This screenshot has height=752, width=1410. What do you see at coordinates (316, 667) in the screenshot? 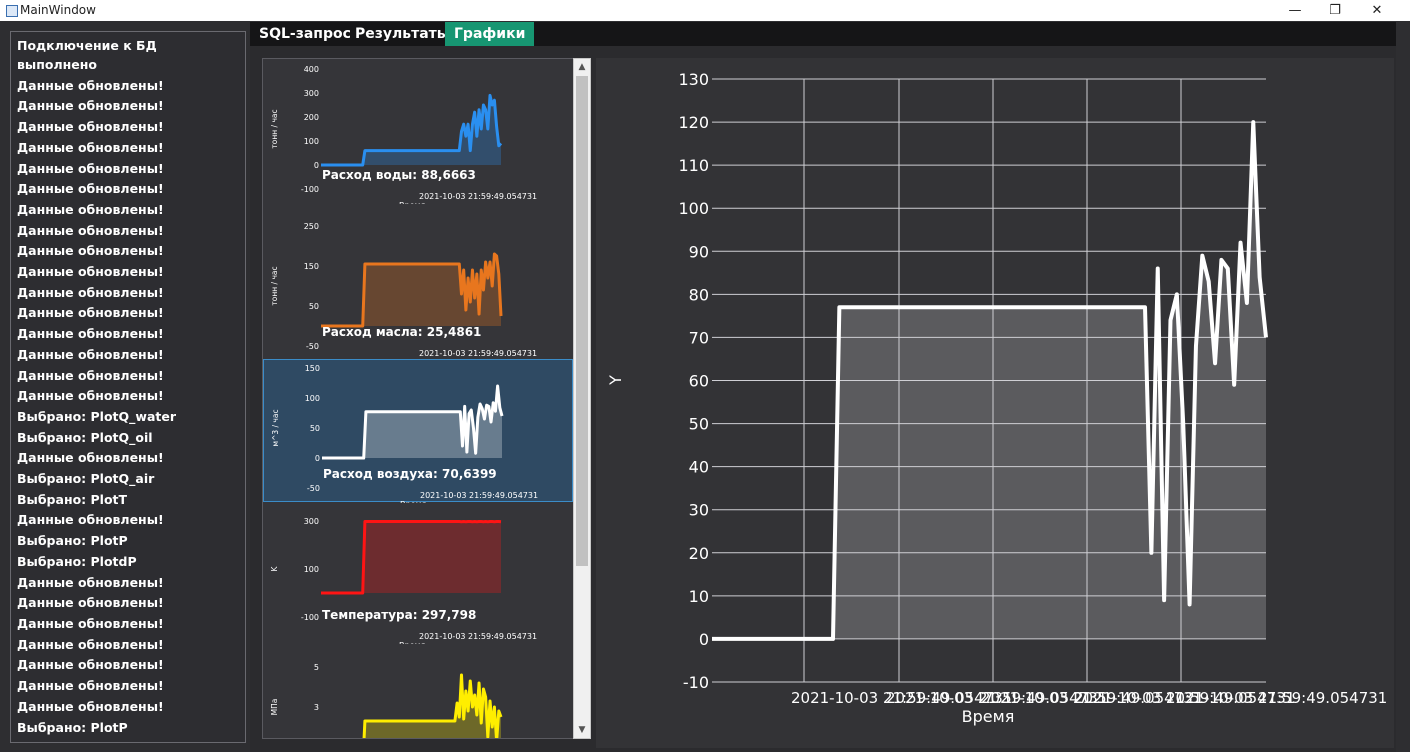
I see `mini-y-tick: 5` at bounding box center [316, 667].